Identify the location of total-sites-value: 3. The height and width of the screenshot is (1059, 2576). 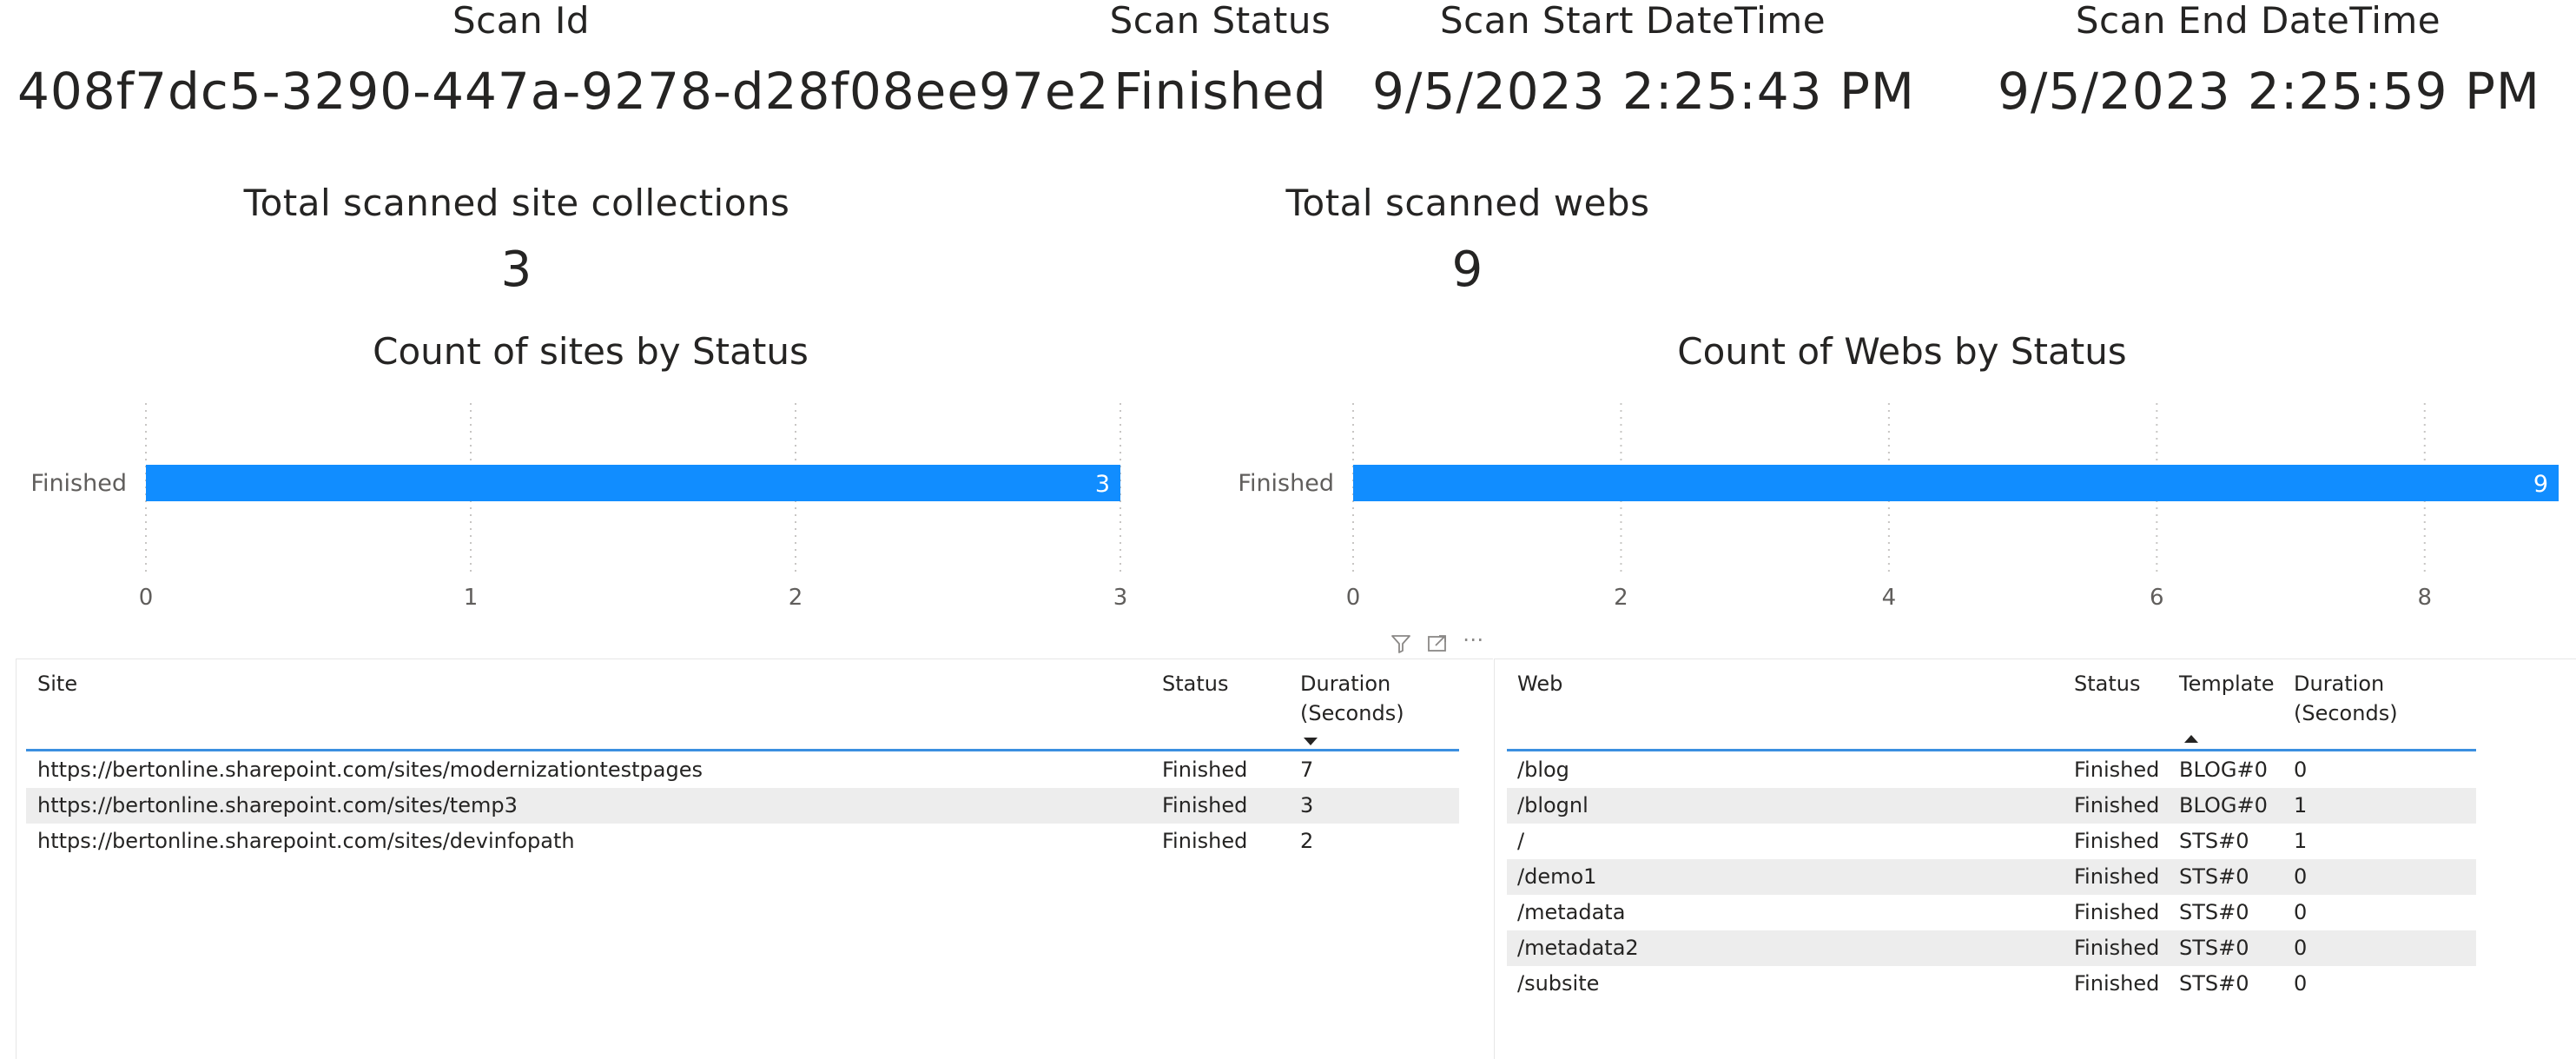
(517, 270).